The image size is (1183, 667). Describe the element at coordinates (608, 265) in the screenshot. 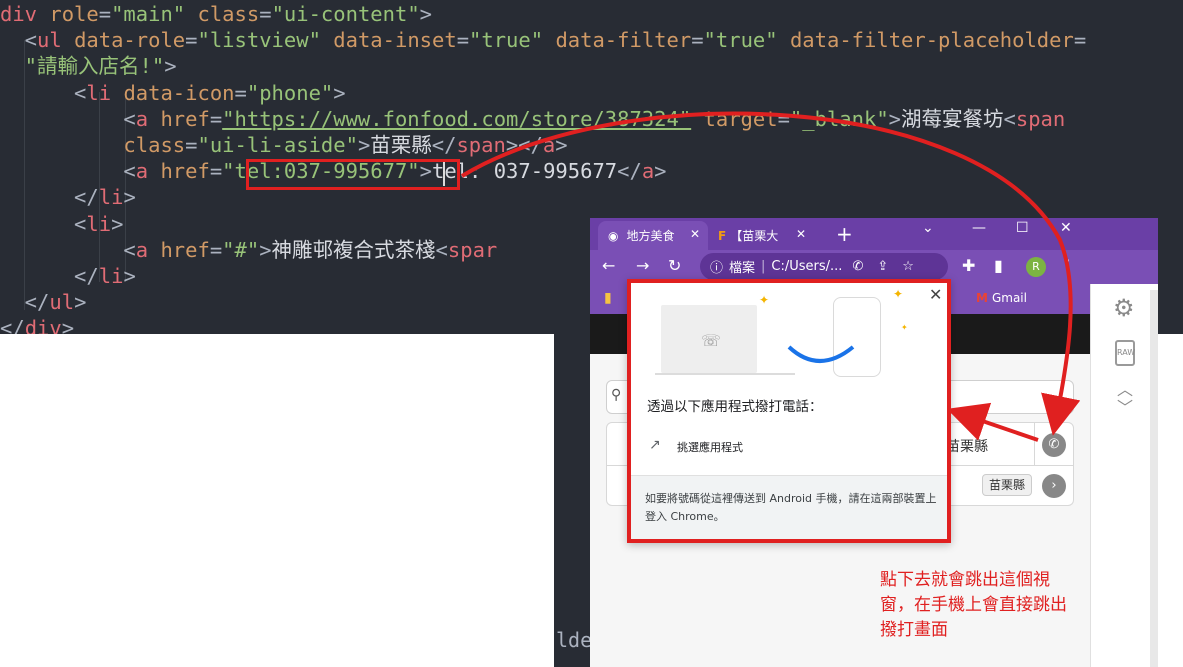

I see `back-icon: ←` at that location.